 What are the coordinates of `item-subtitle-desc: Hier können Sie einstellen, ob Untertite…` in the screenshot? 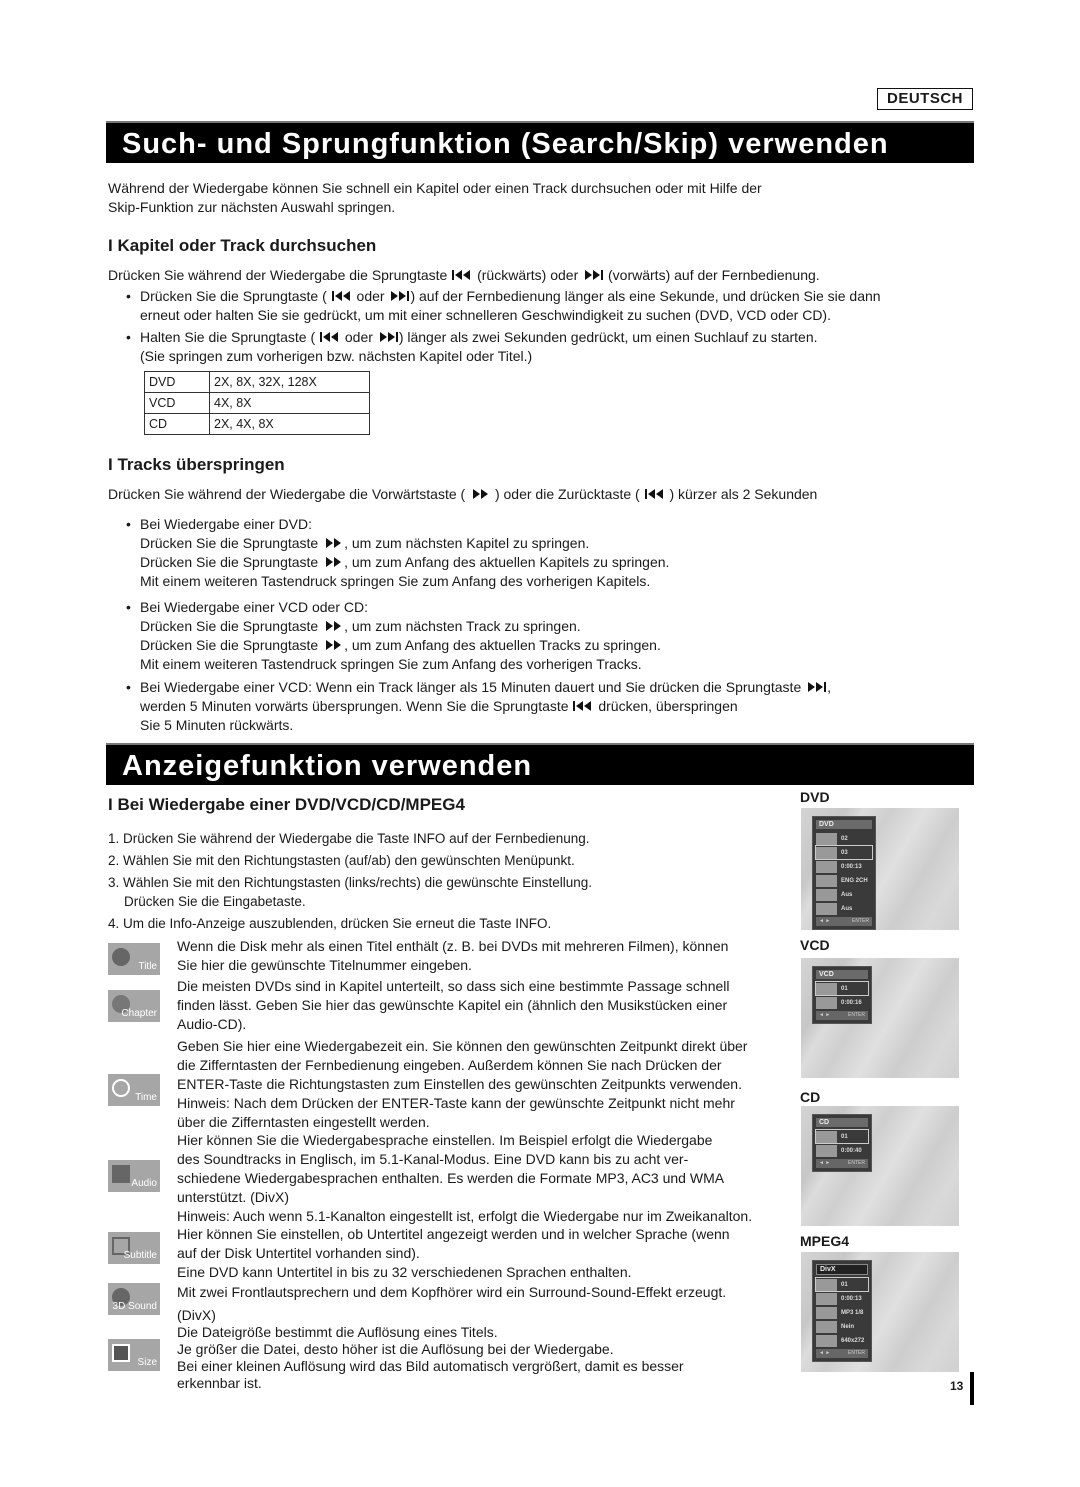 It's located at (453, 1253).